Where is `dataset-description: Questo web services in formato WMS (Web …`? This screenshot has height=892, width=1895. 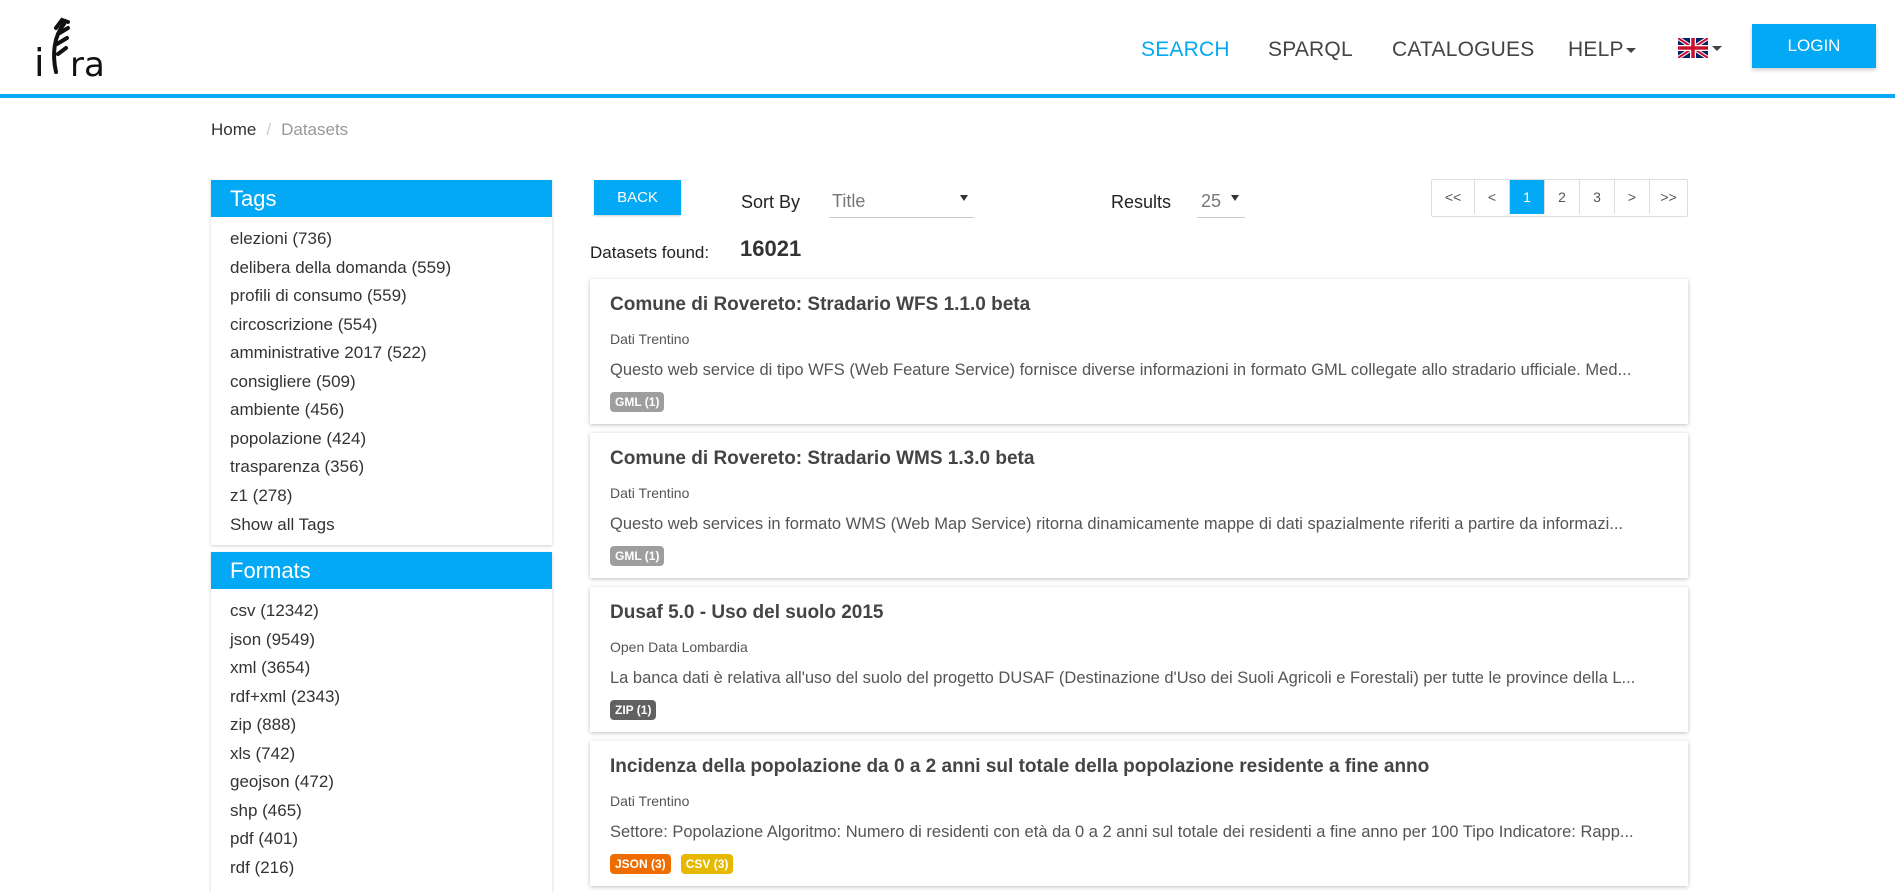
dataset-description: Questo web services in formato WMS (Web … is located at coordinates (1117, 524).